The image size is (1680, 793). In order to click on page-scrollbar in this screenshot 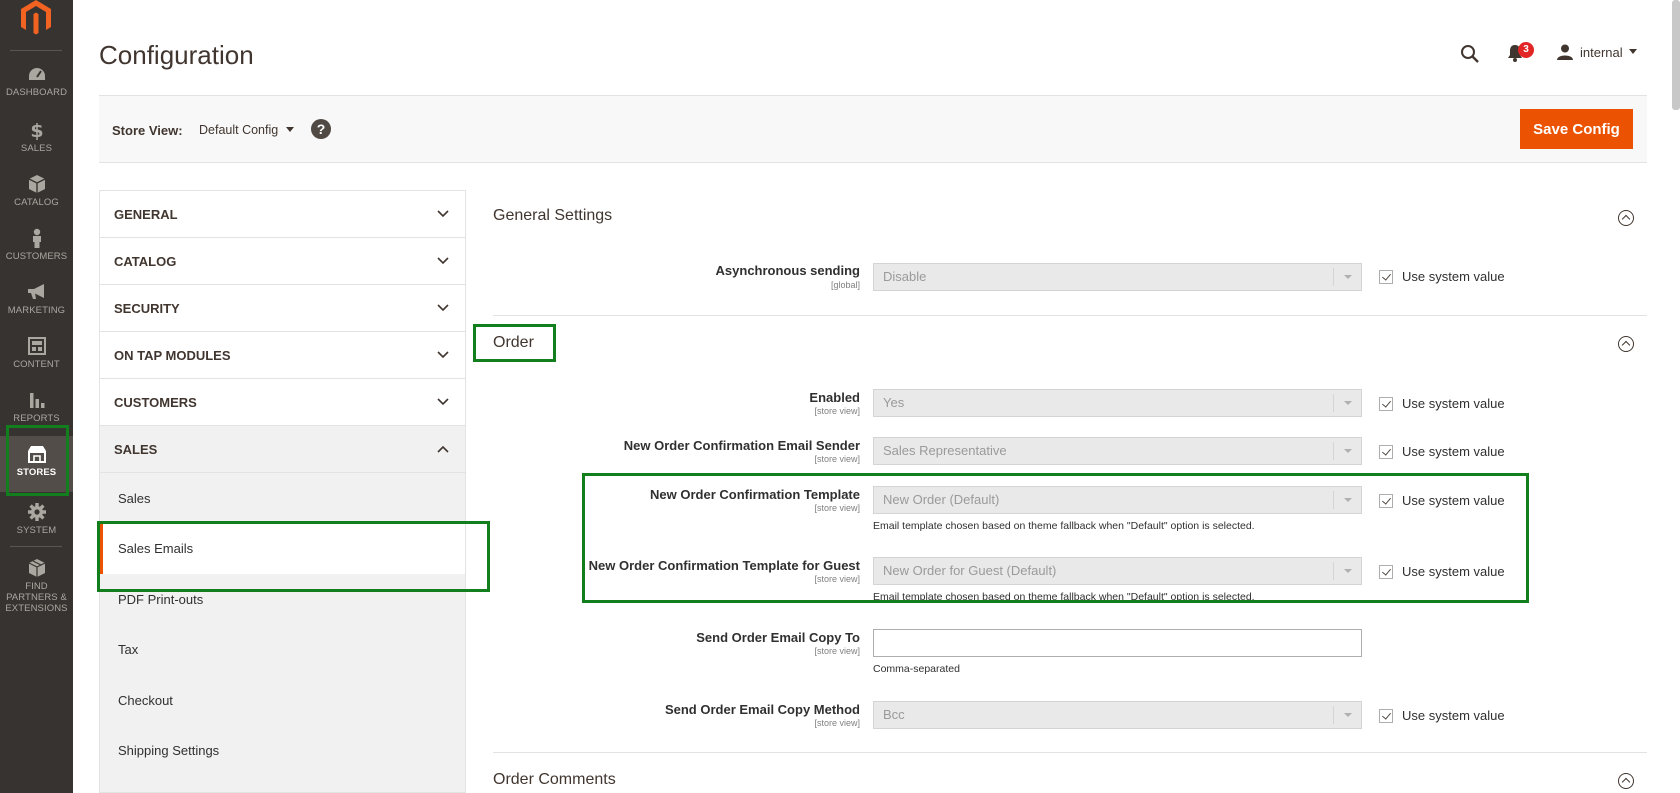, I will do `click(1676, 55)`.